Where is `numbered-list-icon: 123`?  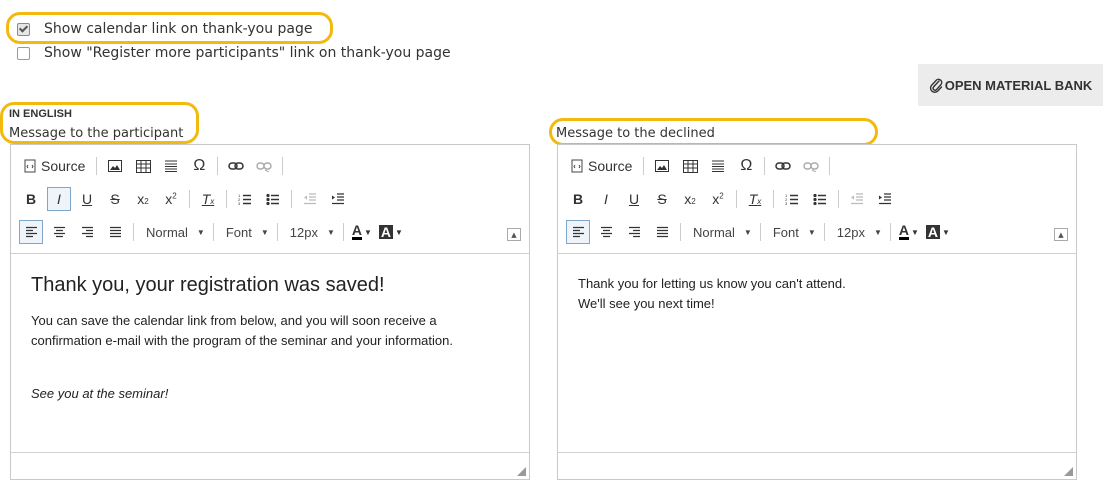
numbered-list-icon: 123 is located at coordinates (791, 199).